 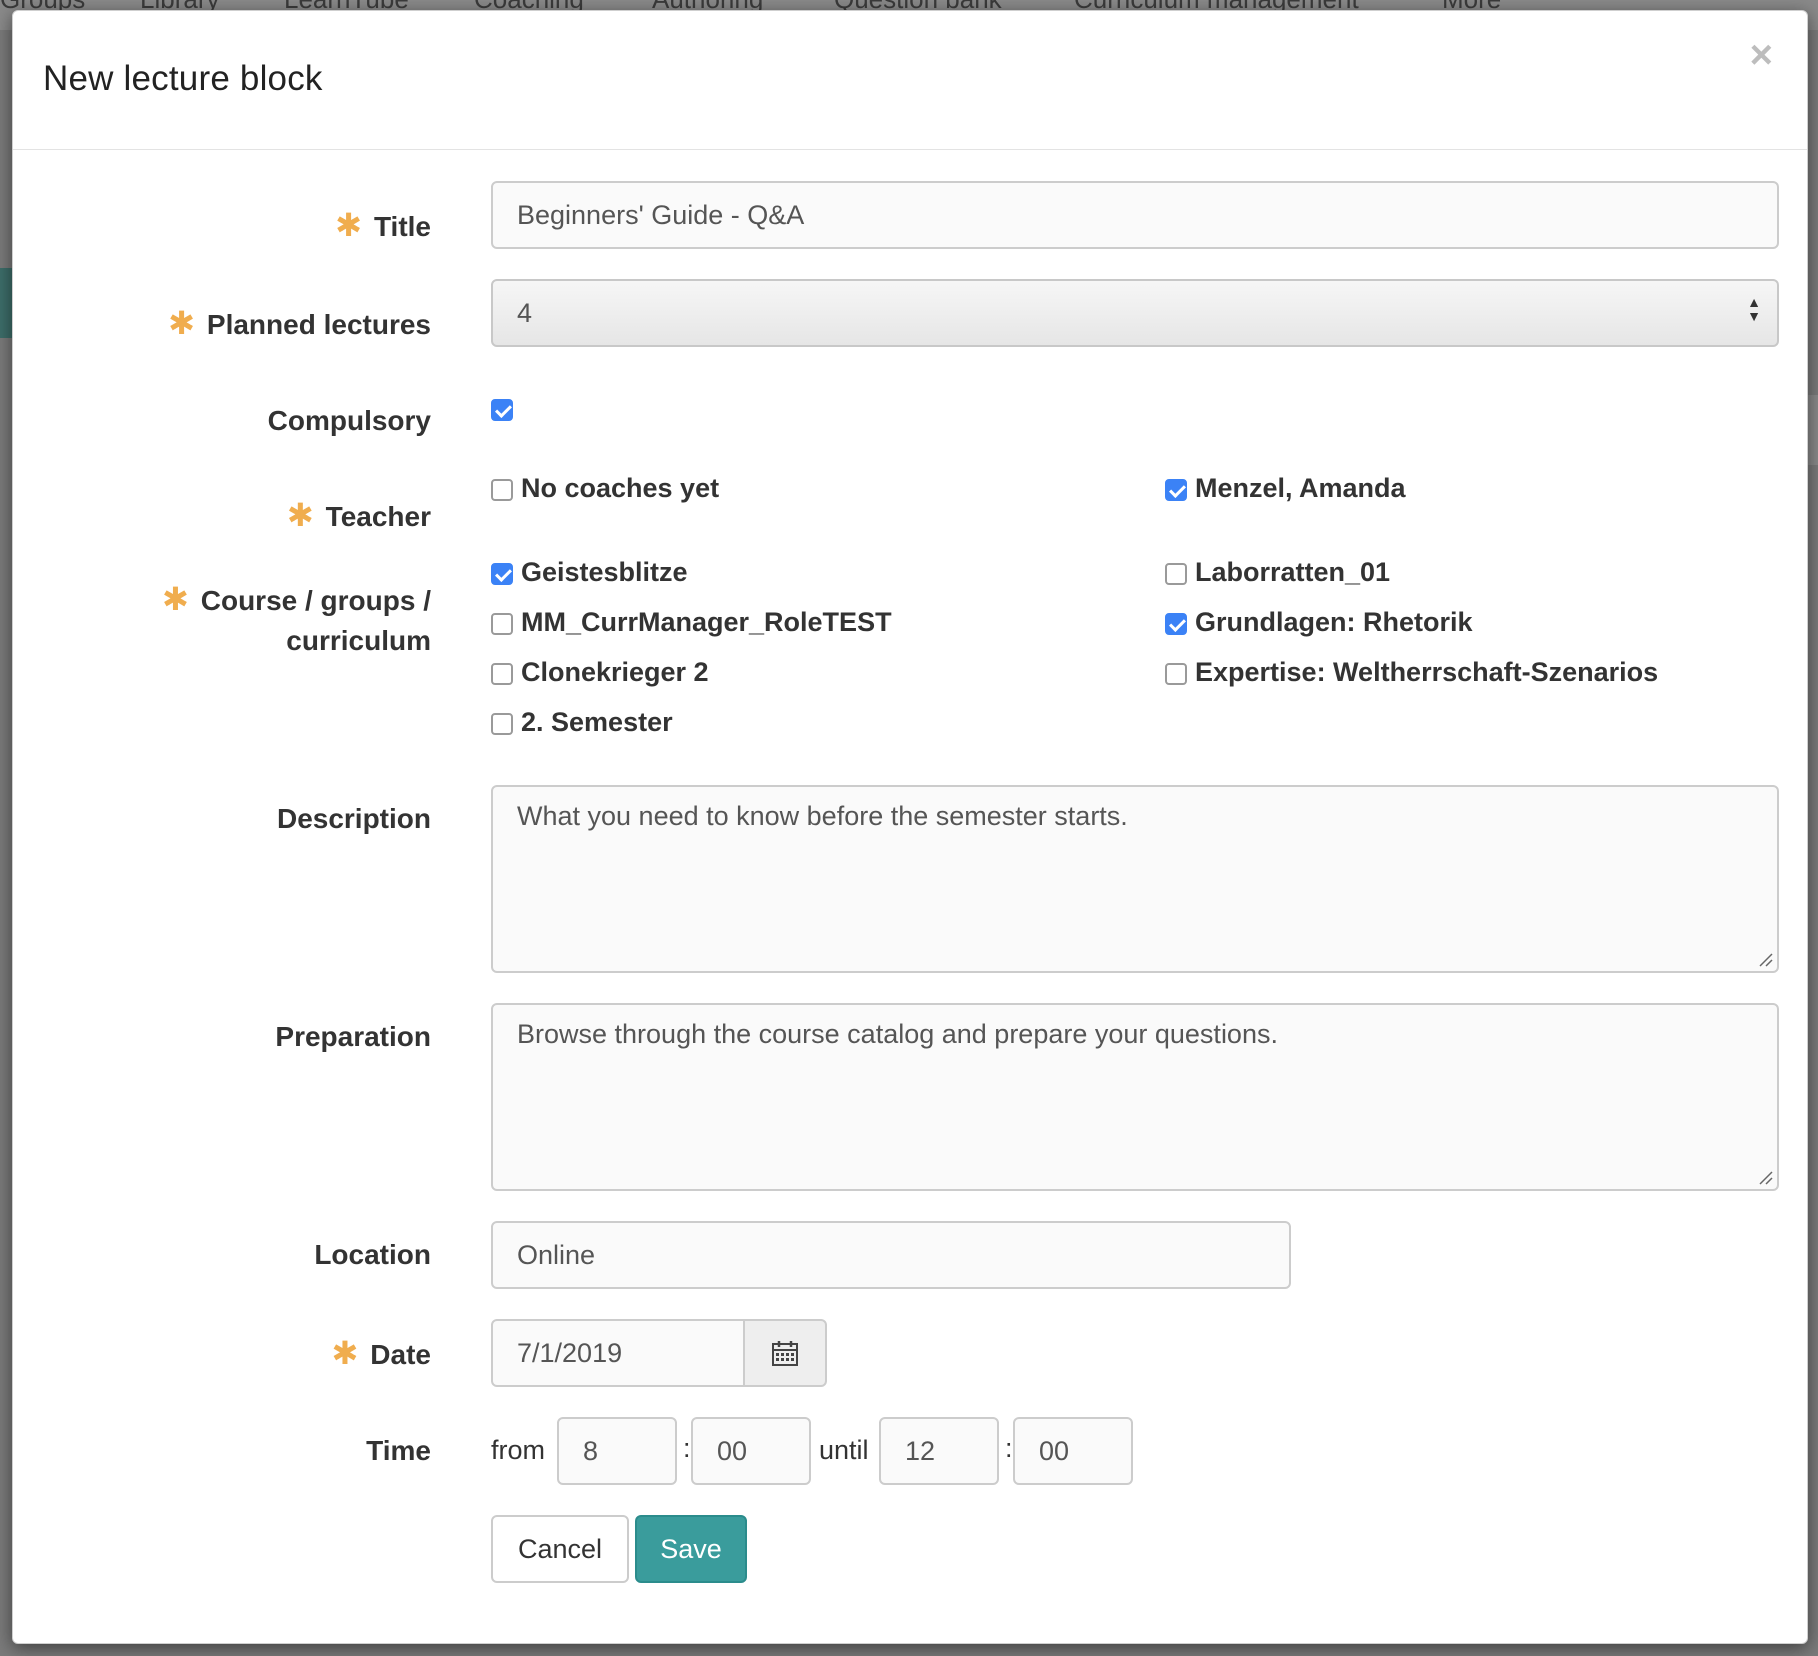 What do you see at coordinates (620, 488) in the screenshot?
I see `teacher-option-label: No coaches yet` at bounding box center [620, 488].